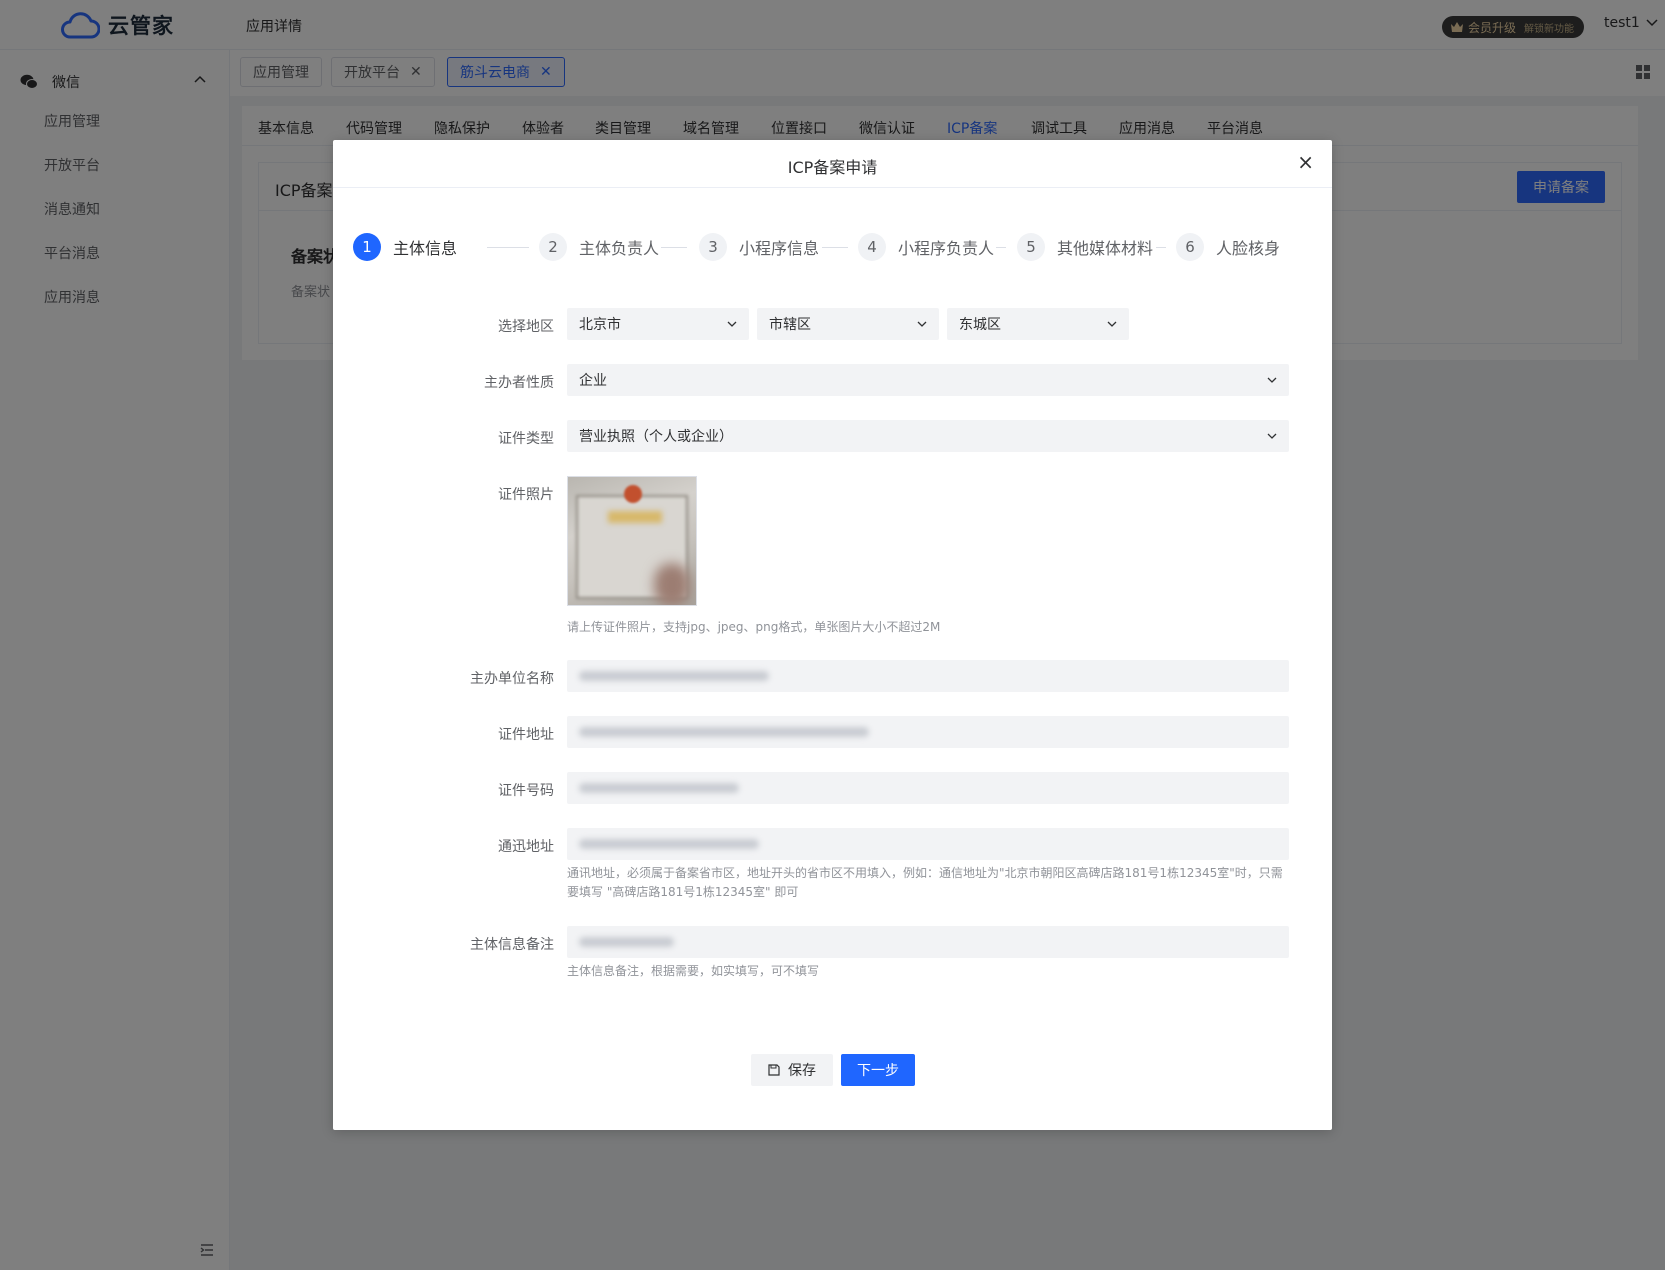 This screenshot has width=1665, height=1270. Describe the element at coordinates (946, 248) in the screenshot. I see `step-label: 小程序负责人` at that location.